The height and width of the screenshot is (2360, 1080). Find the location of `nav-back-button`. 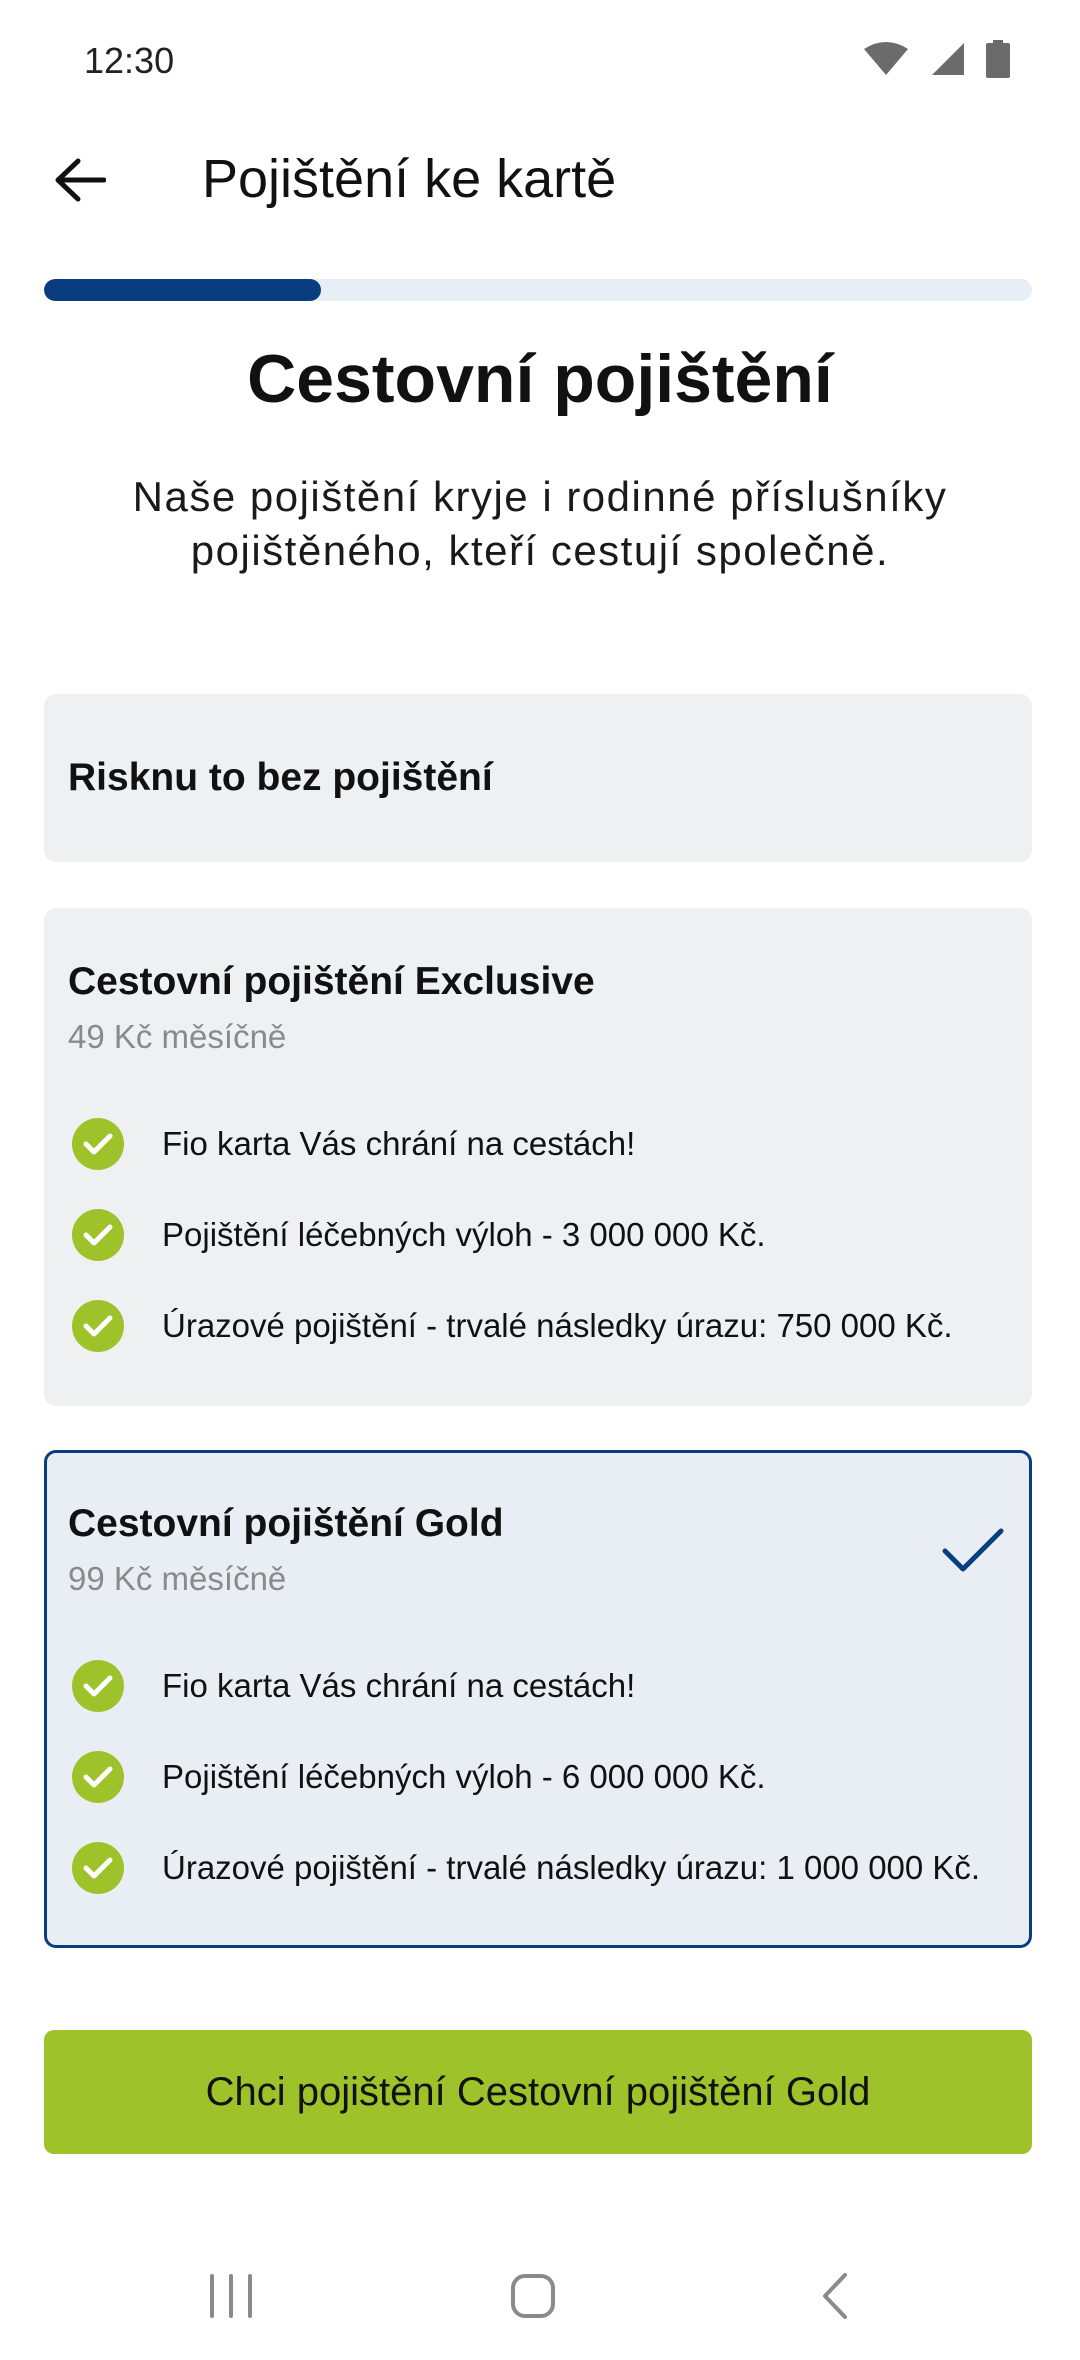

nav-back-button is located at coordinates (835, 2296).